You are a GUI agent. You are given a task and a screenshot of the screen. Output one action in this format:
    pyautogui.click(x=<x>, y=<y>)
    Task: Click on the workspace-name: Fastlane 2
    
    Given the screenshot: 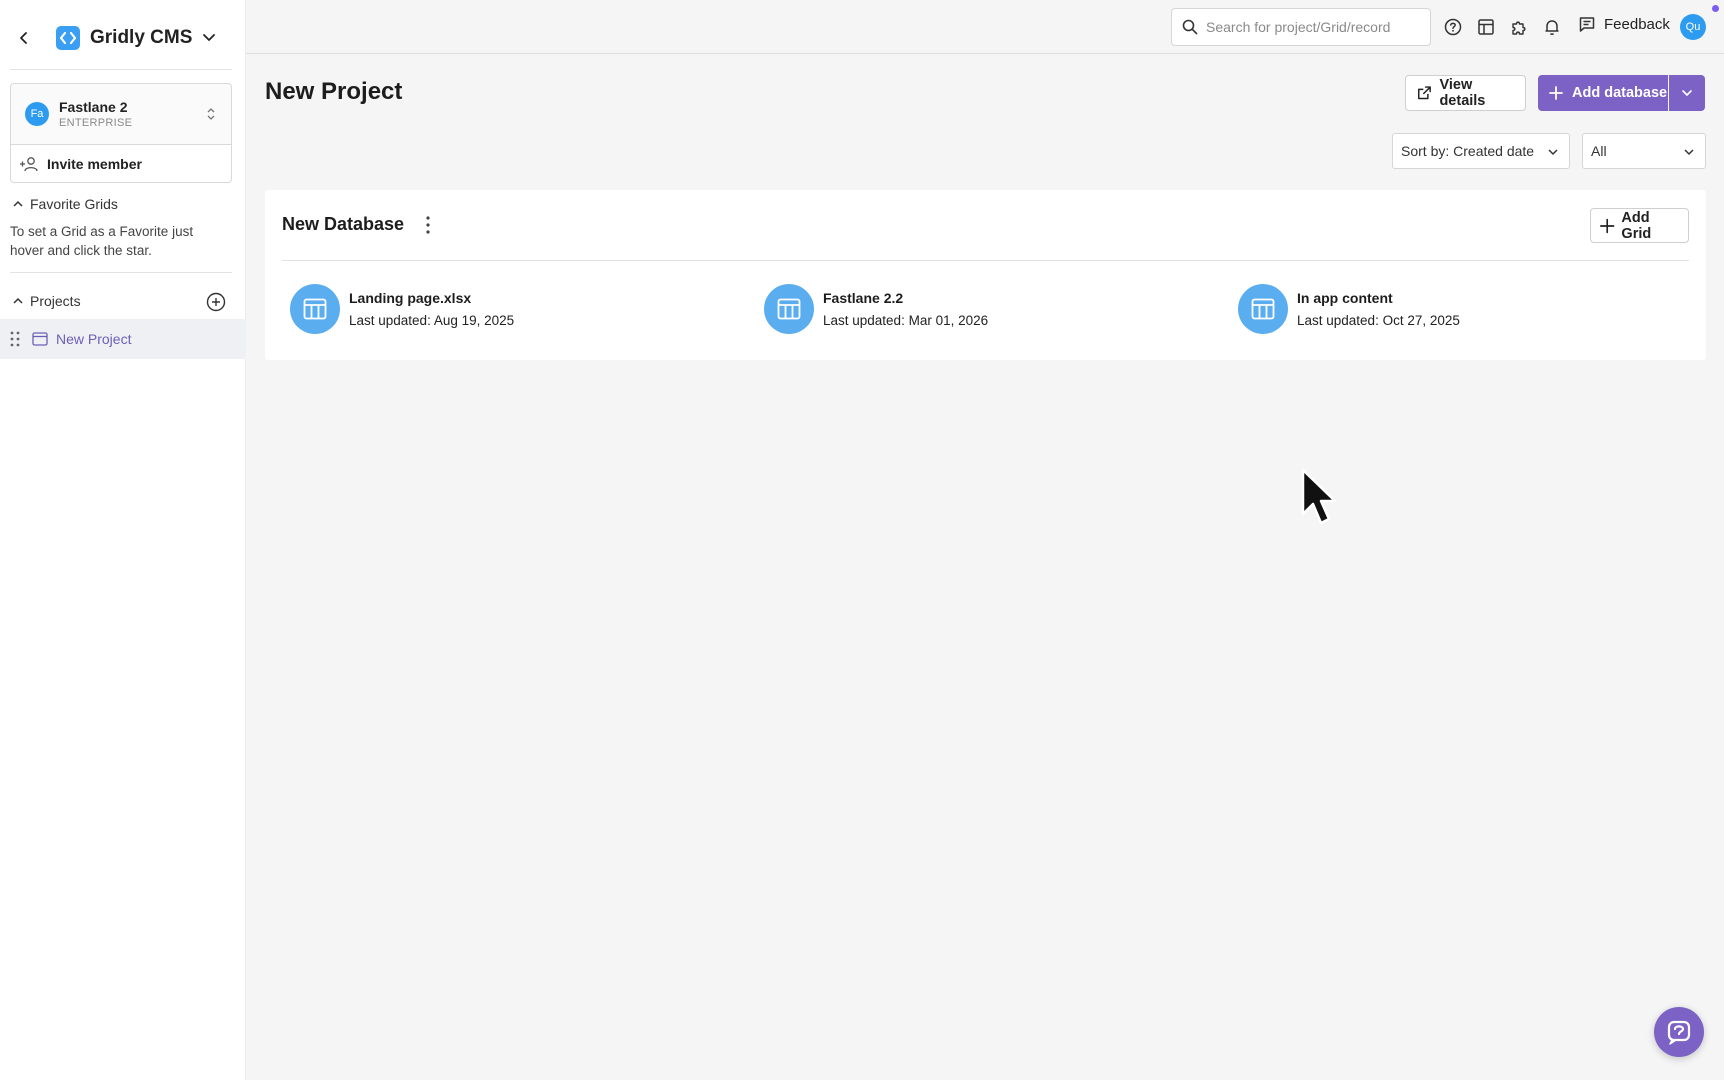 What is the action you would take?
    pyautogui.click(x=93, y=107)
    